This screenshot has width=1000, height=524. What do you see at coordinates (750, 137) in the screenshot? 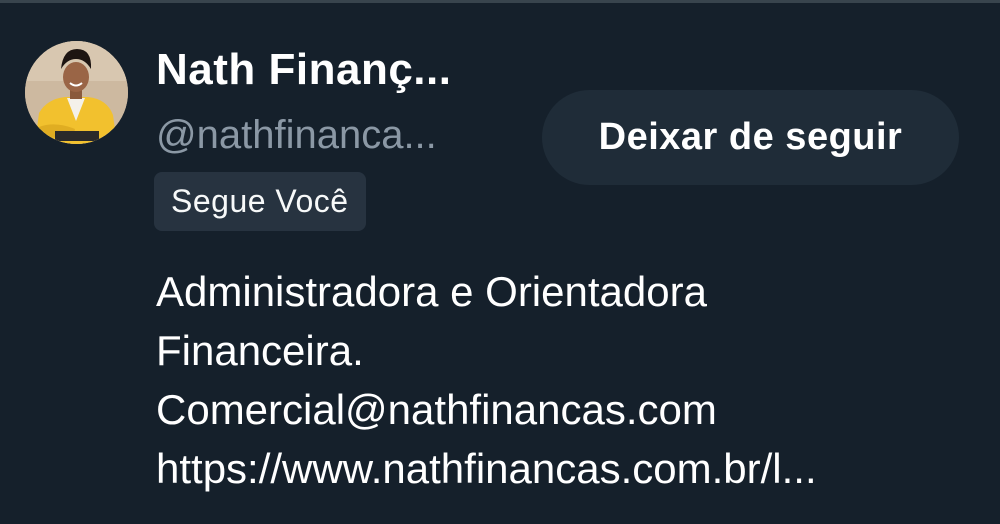
I see `unfollow-button: Deixar de seguir` at bounding box center [750, 137].